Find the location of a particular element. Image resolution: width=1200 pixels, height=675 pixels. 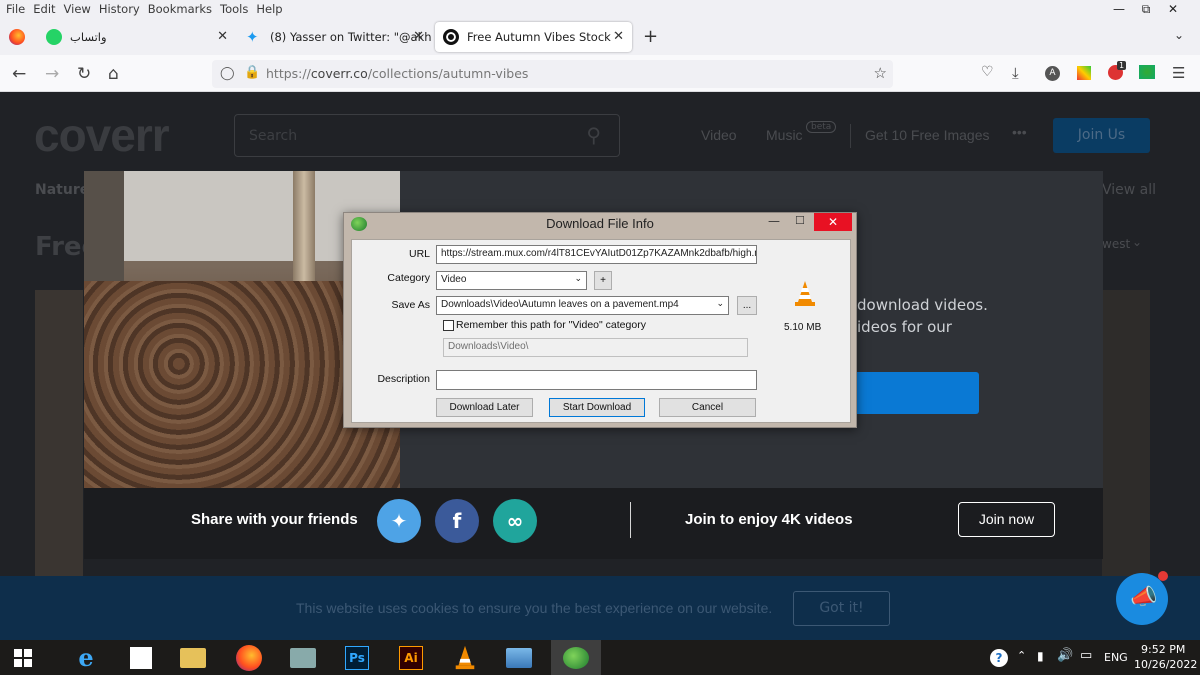

join-us-button: Join Us is located at coordinates (1101, 135).